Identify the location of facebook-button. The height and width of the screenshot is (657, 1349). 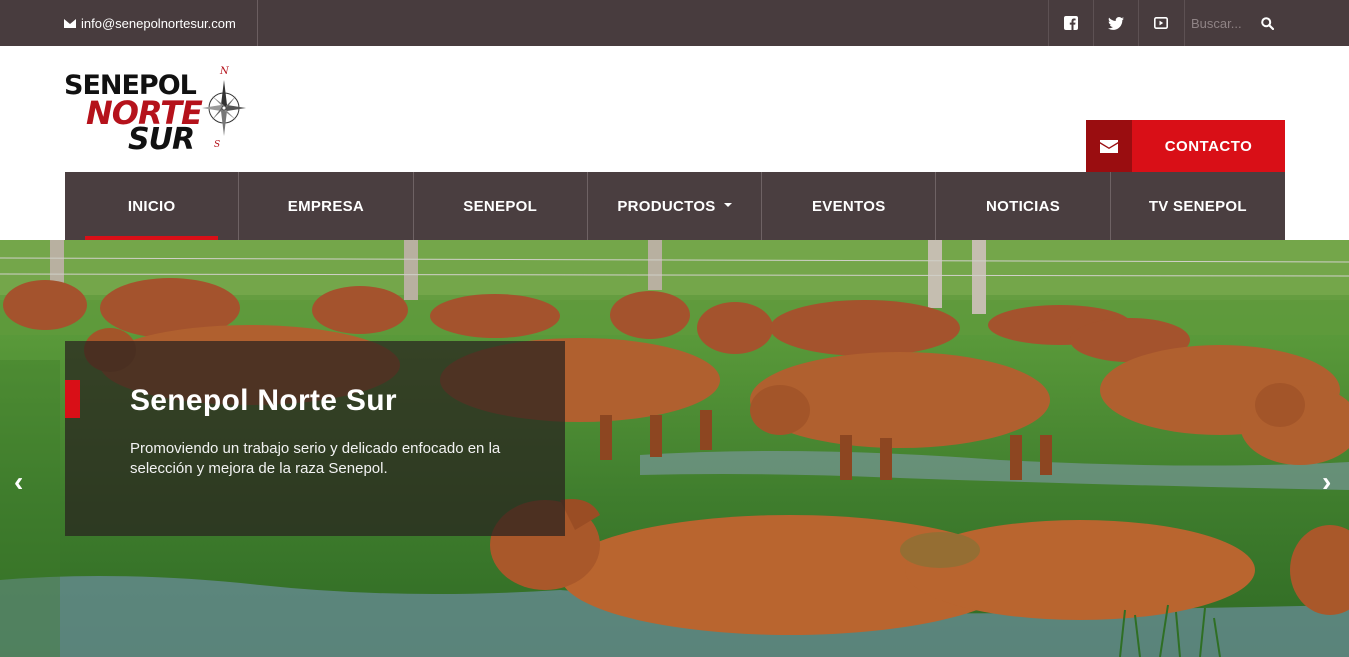
(1070, 23).